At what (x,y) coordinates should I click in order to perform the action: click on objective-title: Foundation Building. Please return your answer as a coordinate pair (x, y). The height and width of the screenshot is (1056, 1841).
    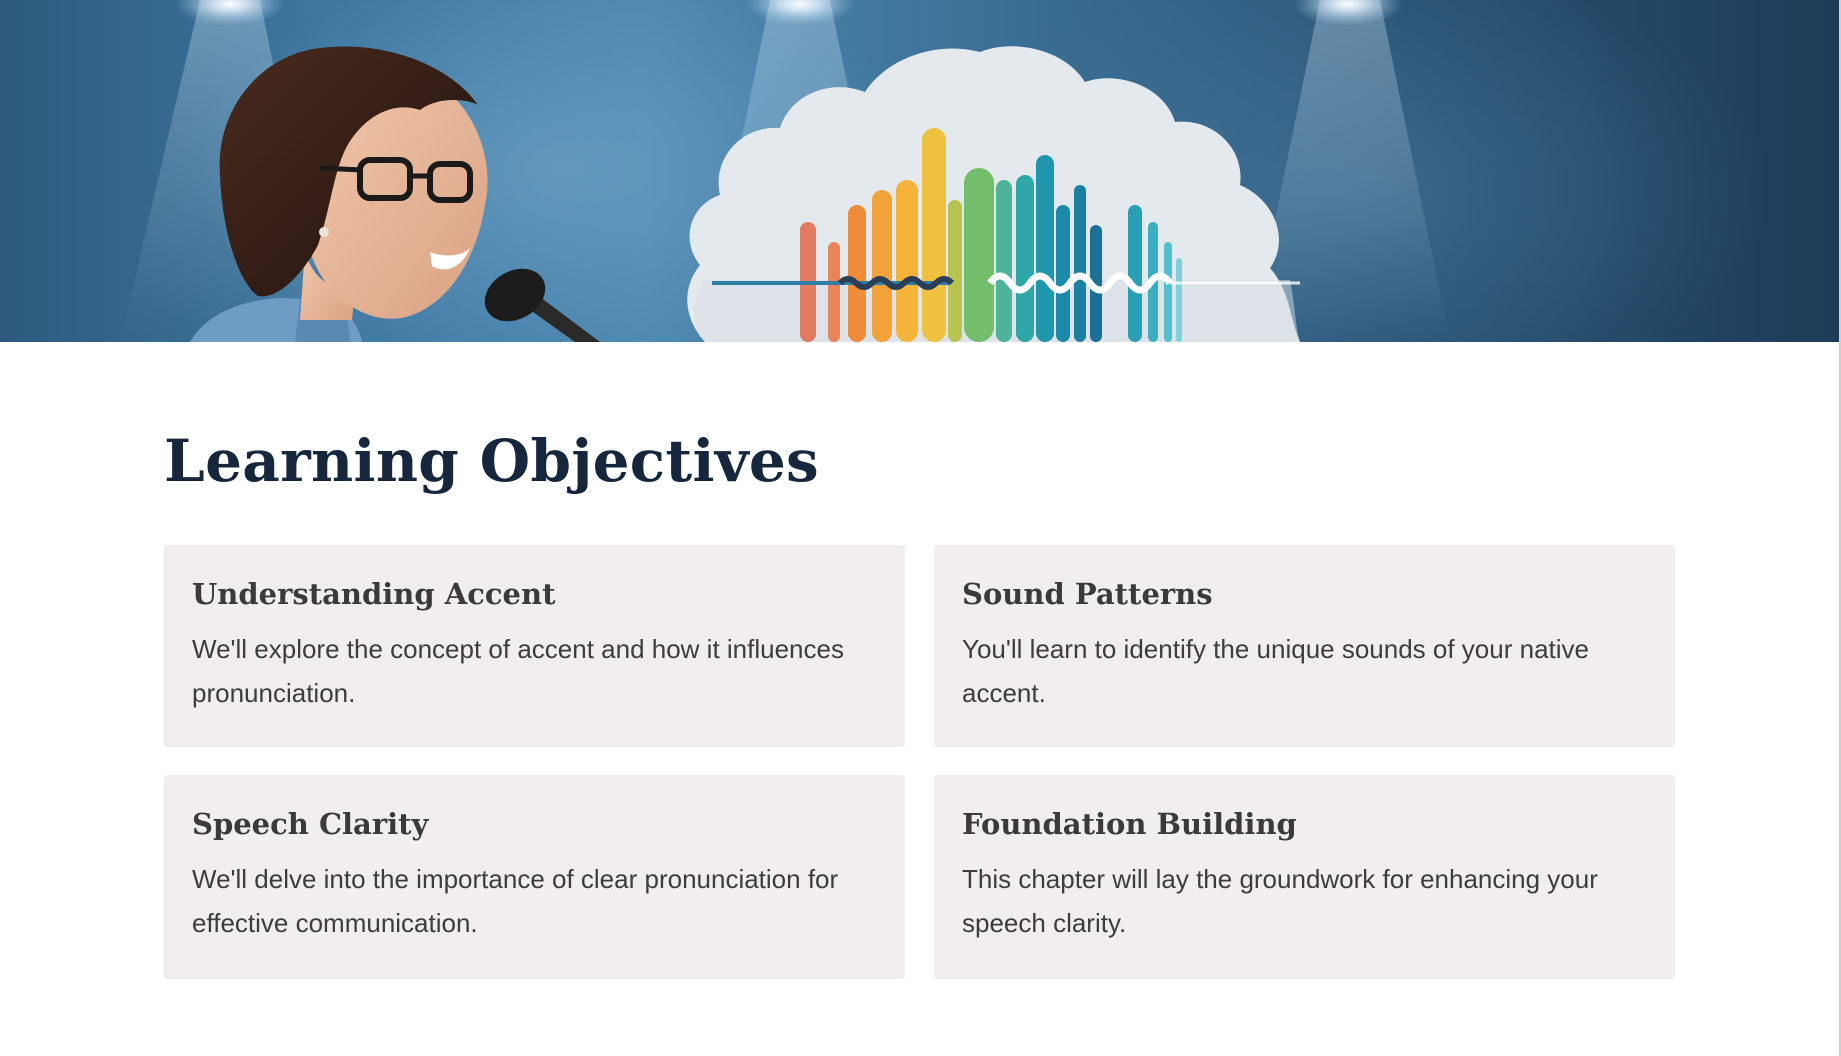
    Looking at the image, I should click on (1129, 824).